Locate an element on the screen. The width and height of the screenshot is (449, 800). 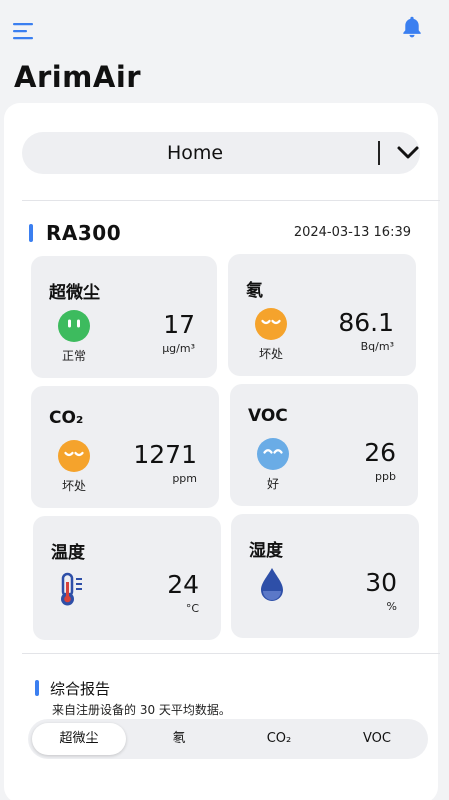
metric-value: 86.1 is located at coordinates (366, 322).